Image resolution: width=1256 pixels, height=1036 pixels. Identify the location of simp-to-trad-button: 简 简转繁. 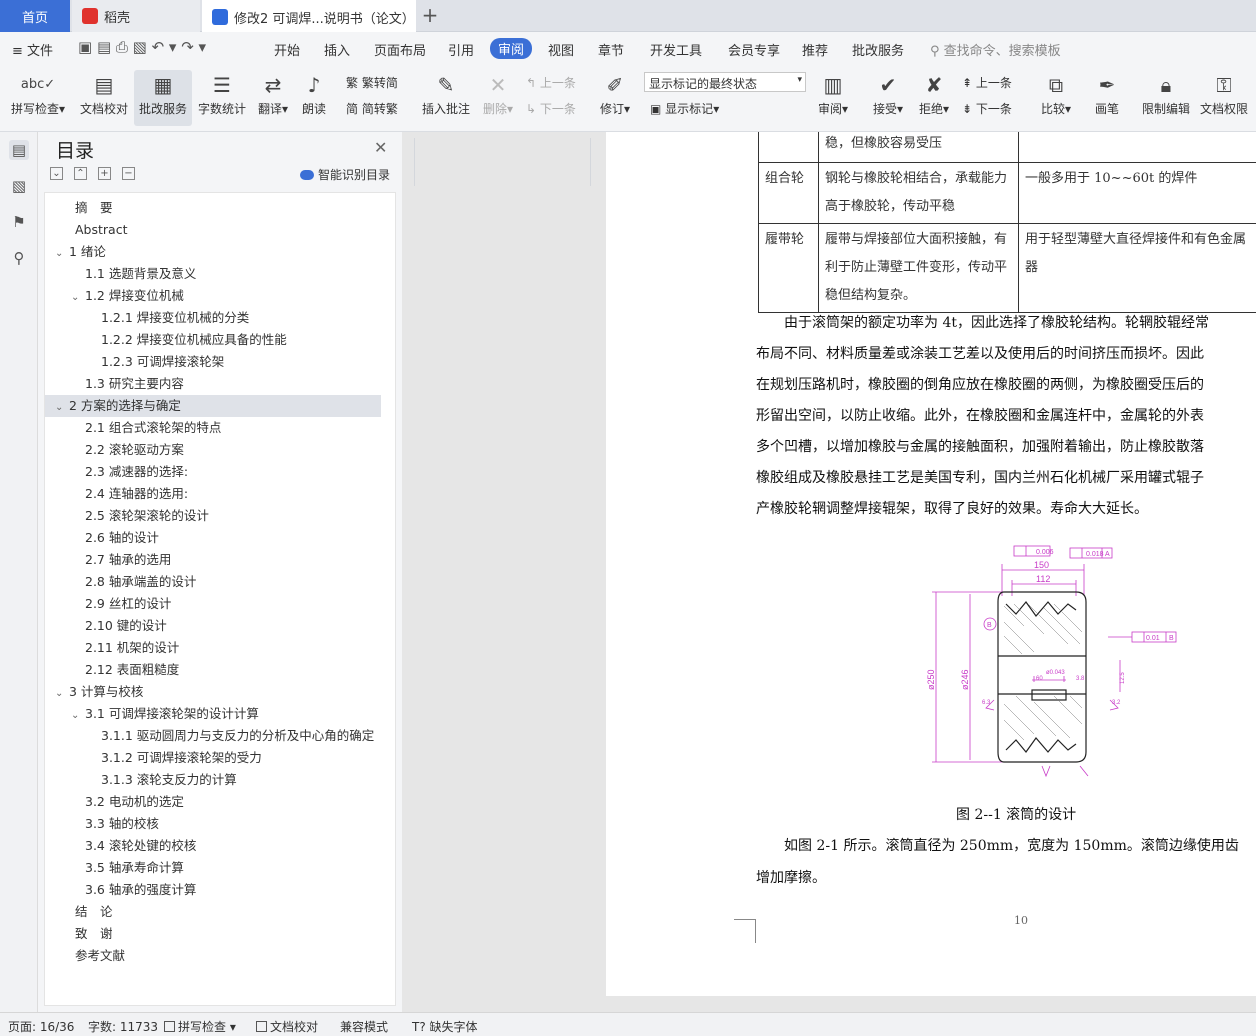
(372, 108).